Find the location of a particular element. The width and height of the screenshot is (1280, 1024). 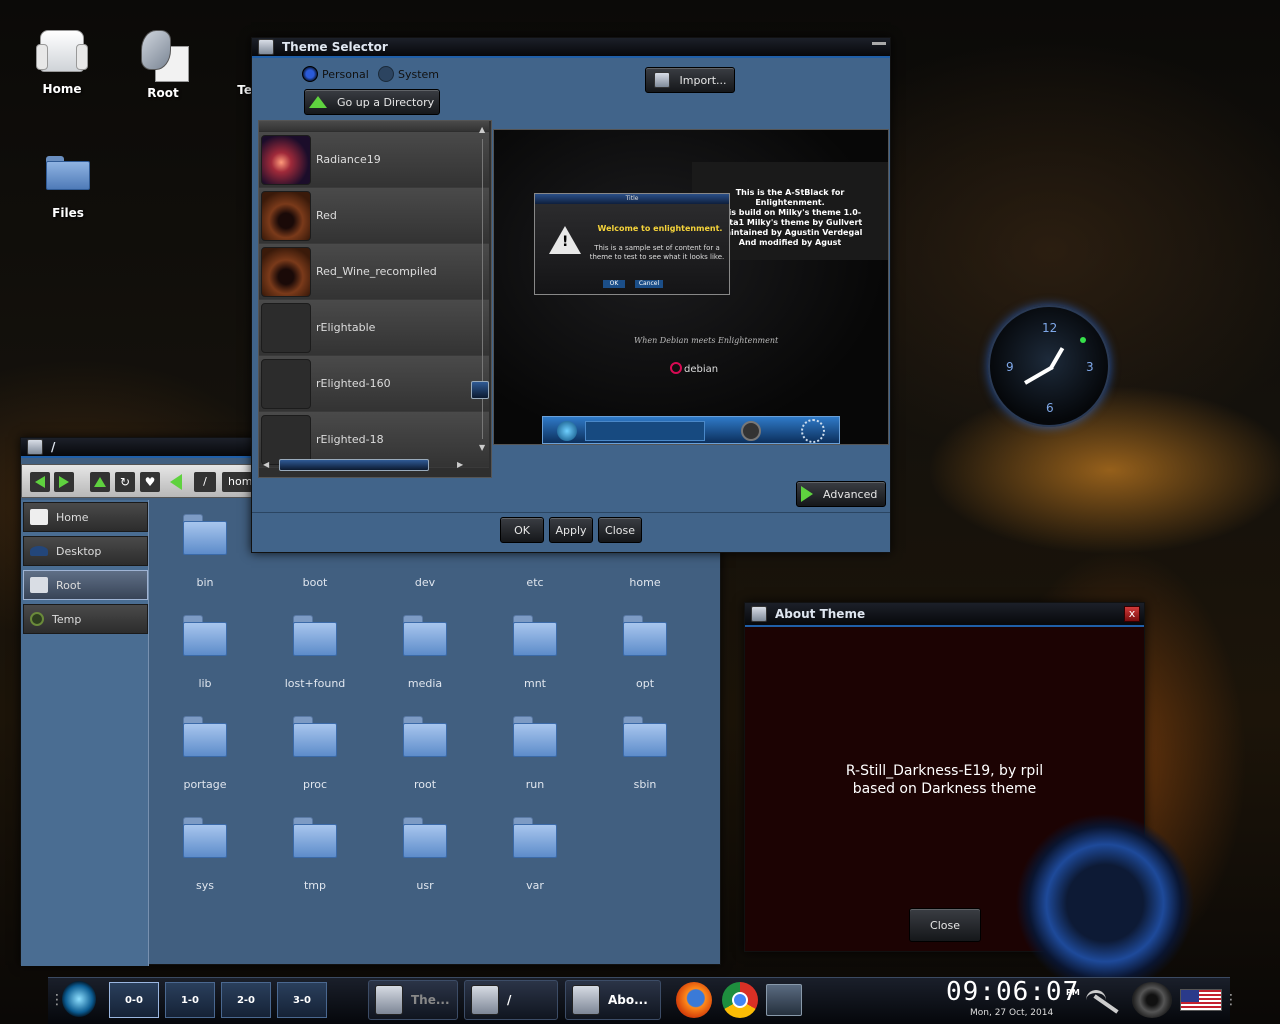

horizontal-scrollbar: ◀ ▶ is located at coordinates (367, 466).